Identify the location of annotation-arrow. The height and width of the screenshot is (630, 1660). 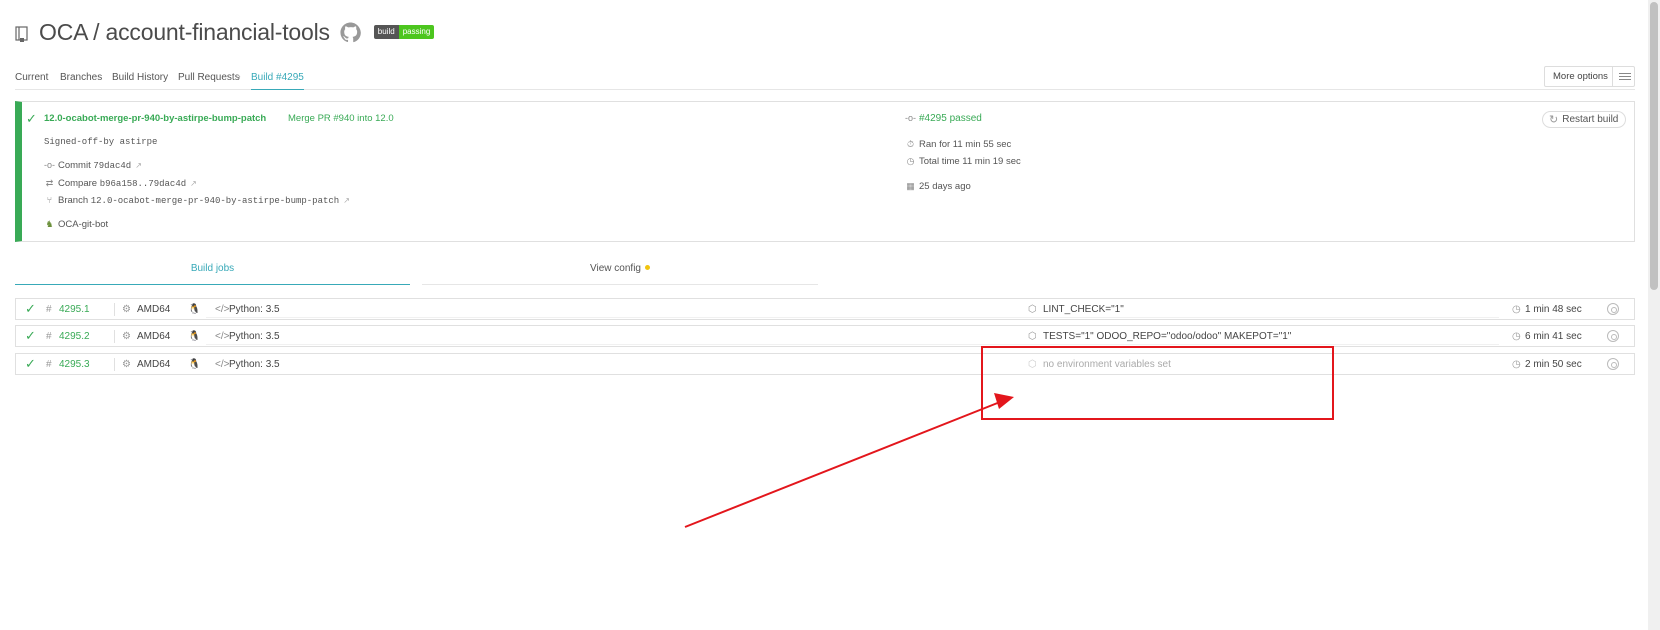
(849, 460).